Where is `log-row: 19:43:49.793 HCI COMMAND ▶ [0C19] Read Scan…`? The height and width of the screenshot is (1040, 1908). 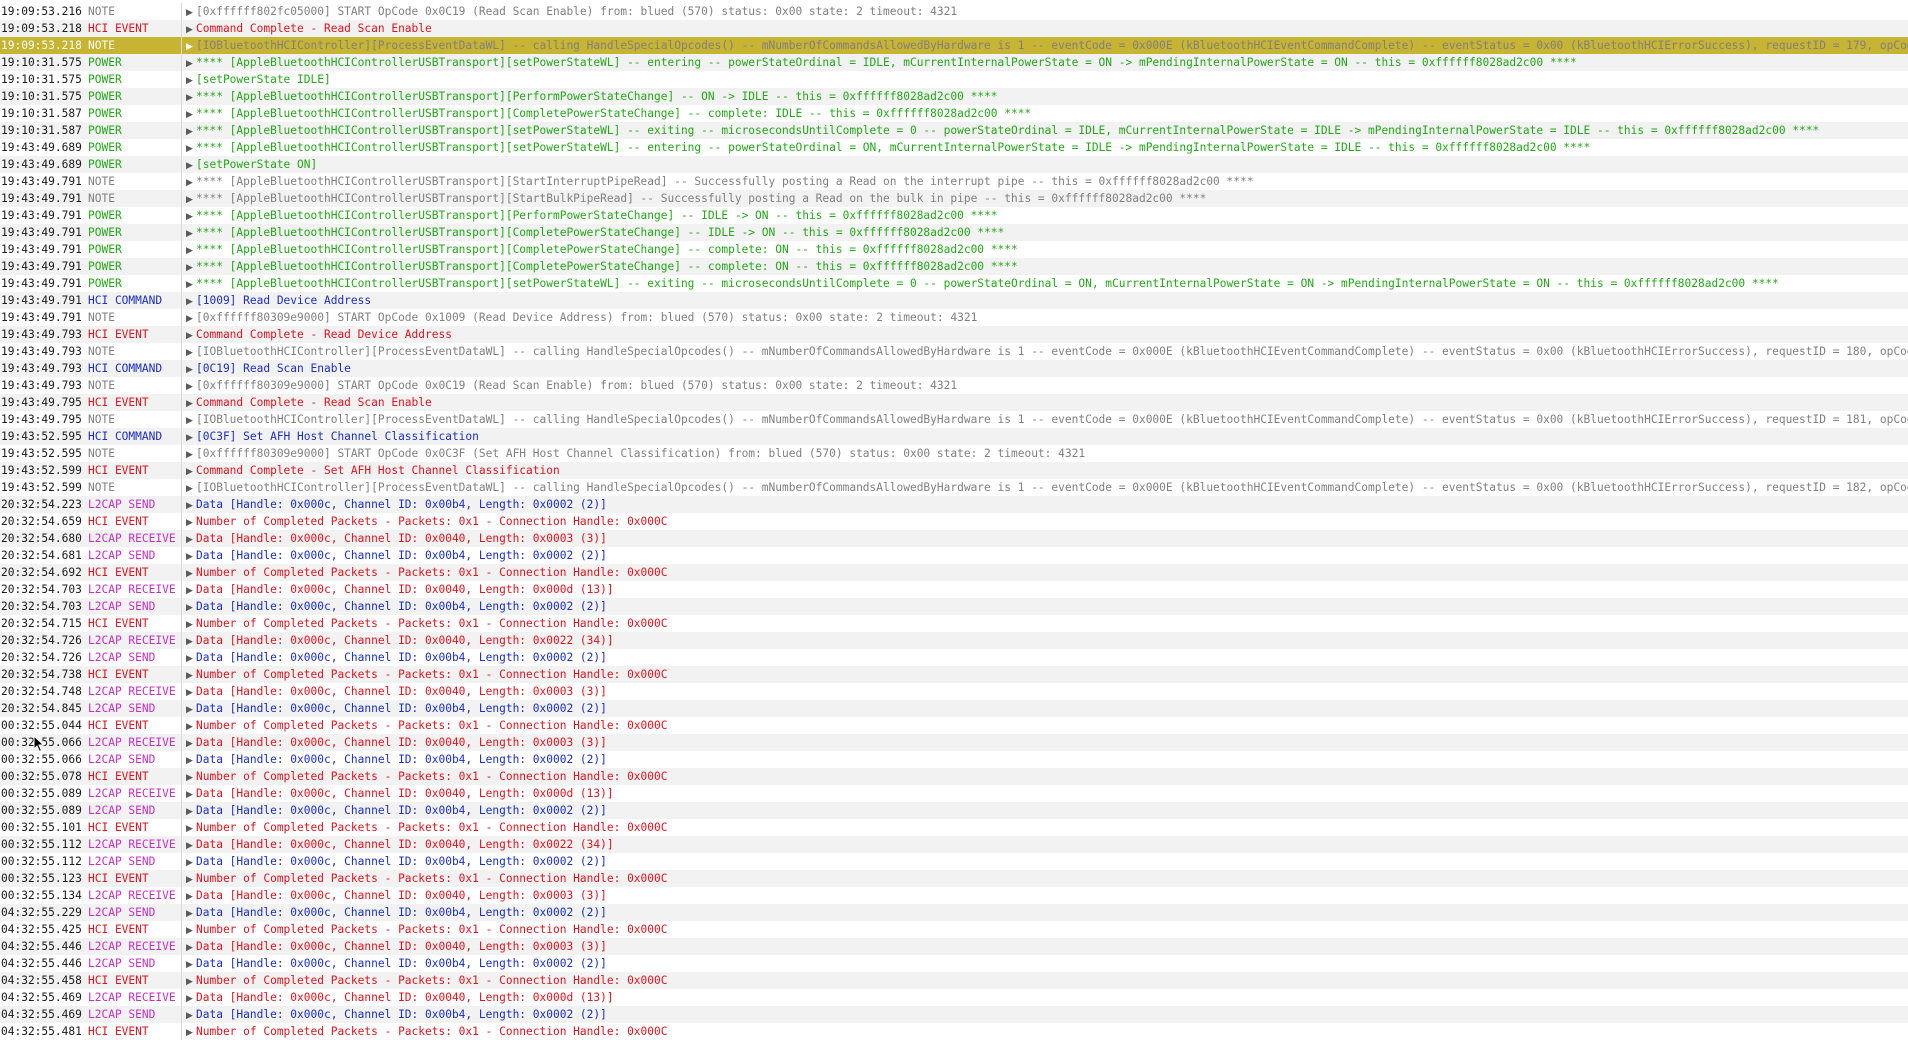 log-row: 19:43:49.793 HCI COMMAND ▶ [0C19] Read Scan… is located at coordinates (954, 368).